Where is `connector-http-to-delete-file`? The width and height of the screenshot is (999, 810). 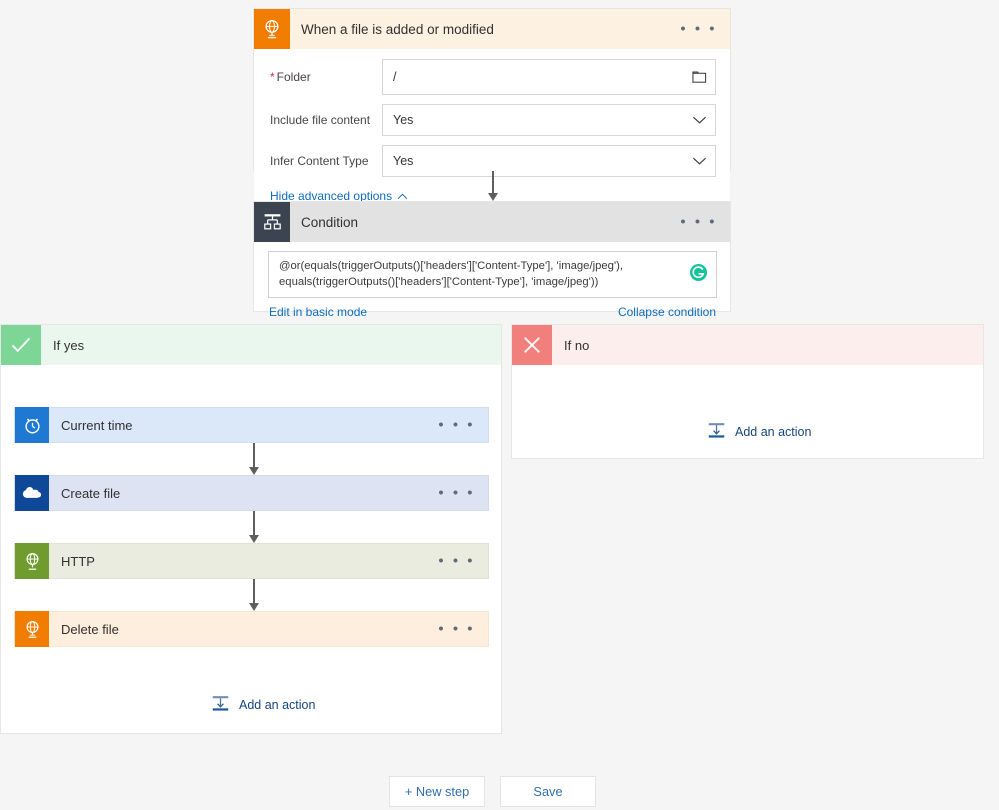
connector-http-to-delete-file is located at coordinates (254, 595).